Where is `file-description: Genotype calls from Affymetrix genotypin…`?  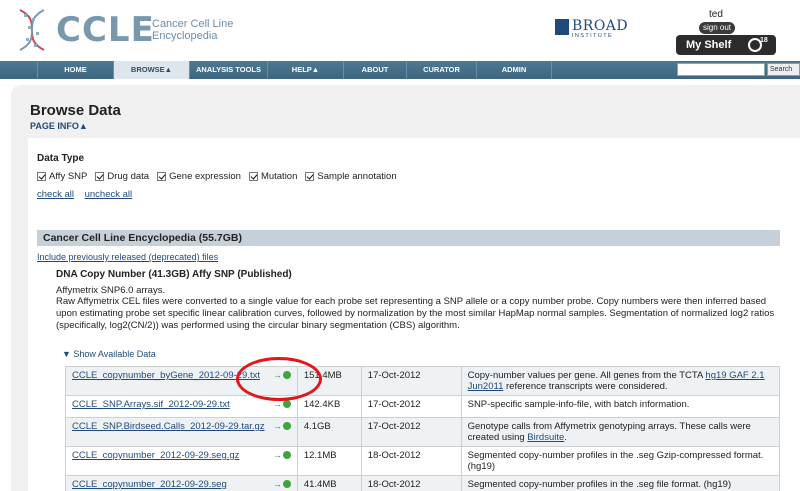 file-description: Genotype calls from Affymetrix genotypin… is located at coordinates (620, 432).